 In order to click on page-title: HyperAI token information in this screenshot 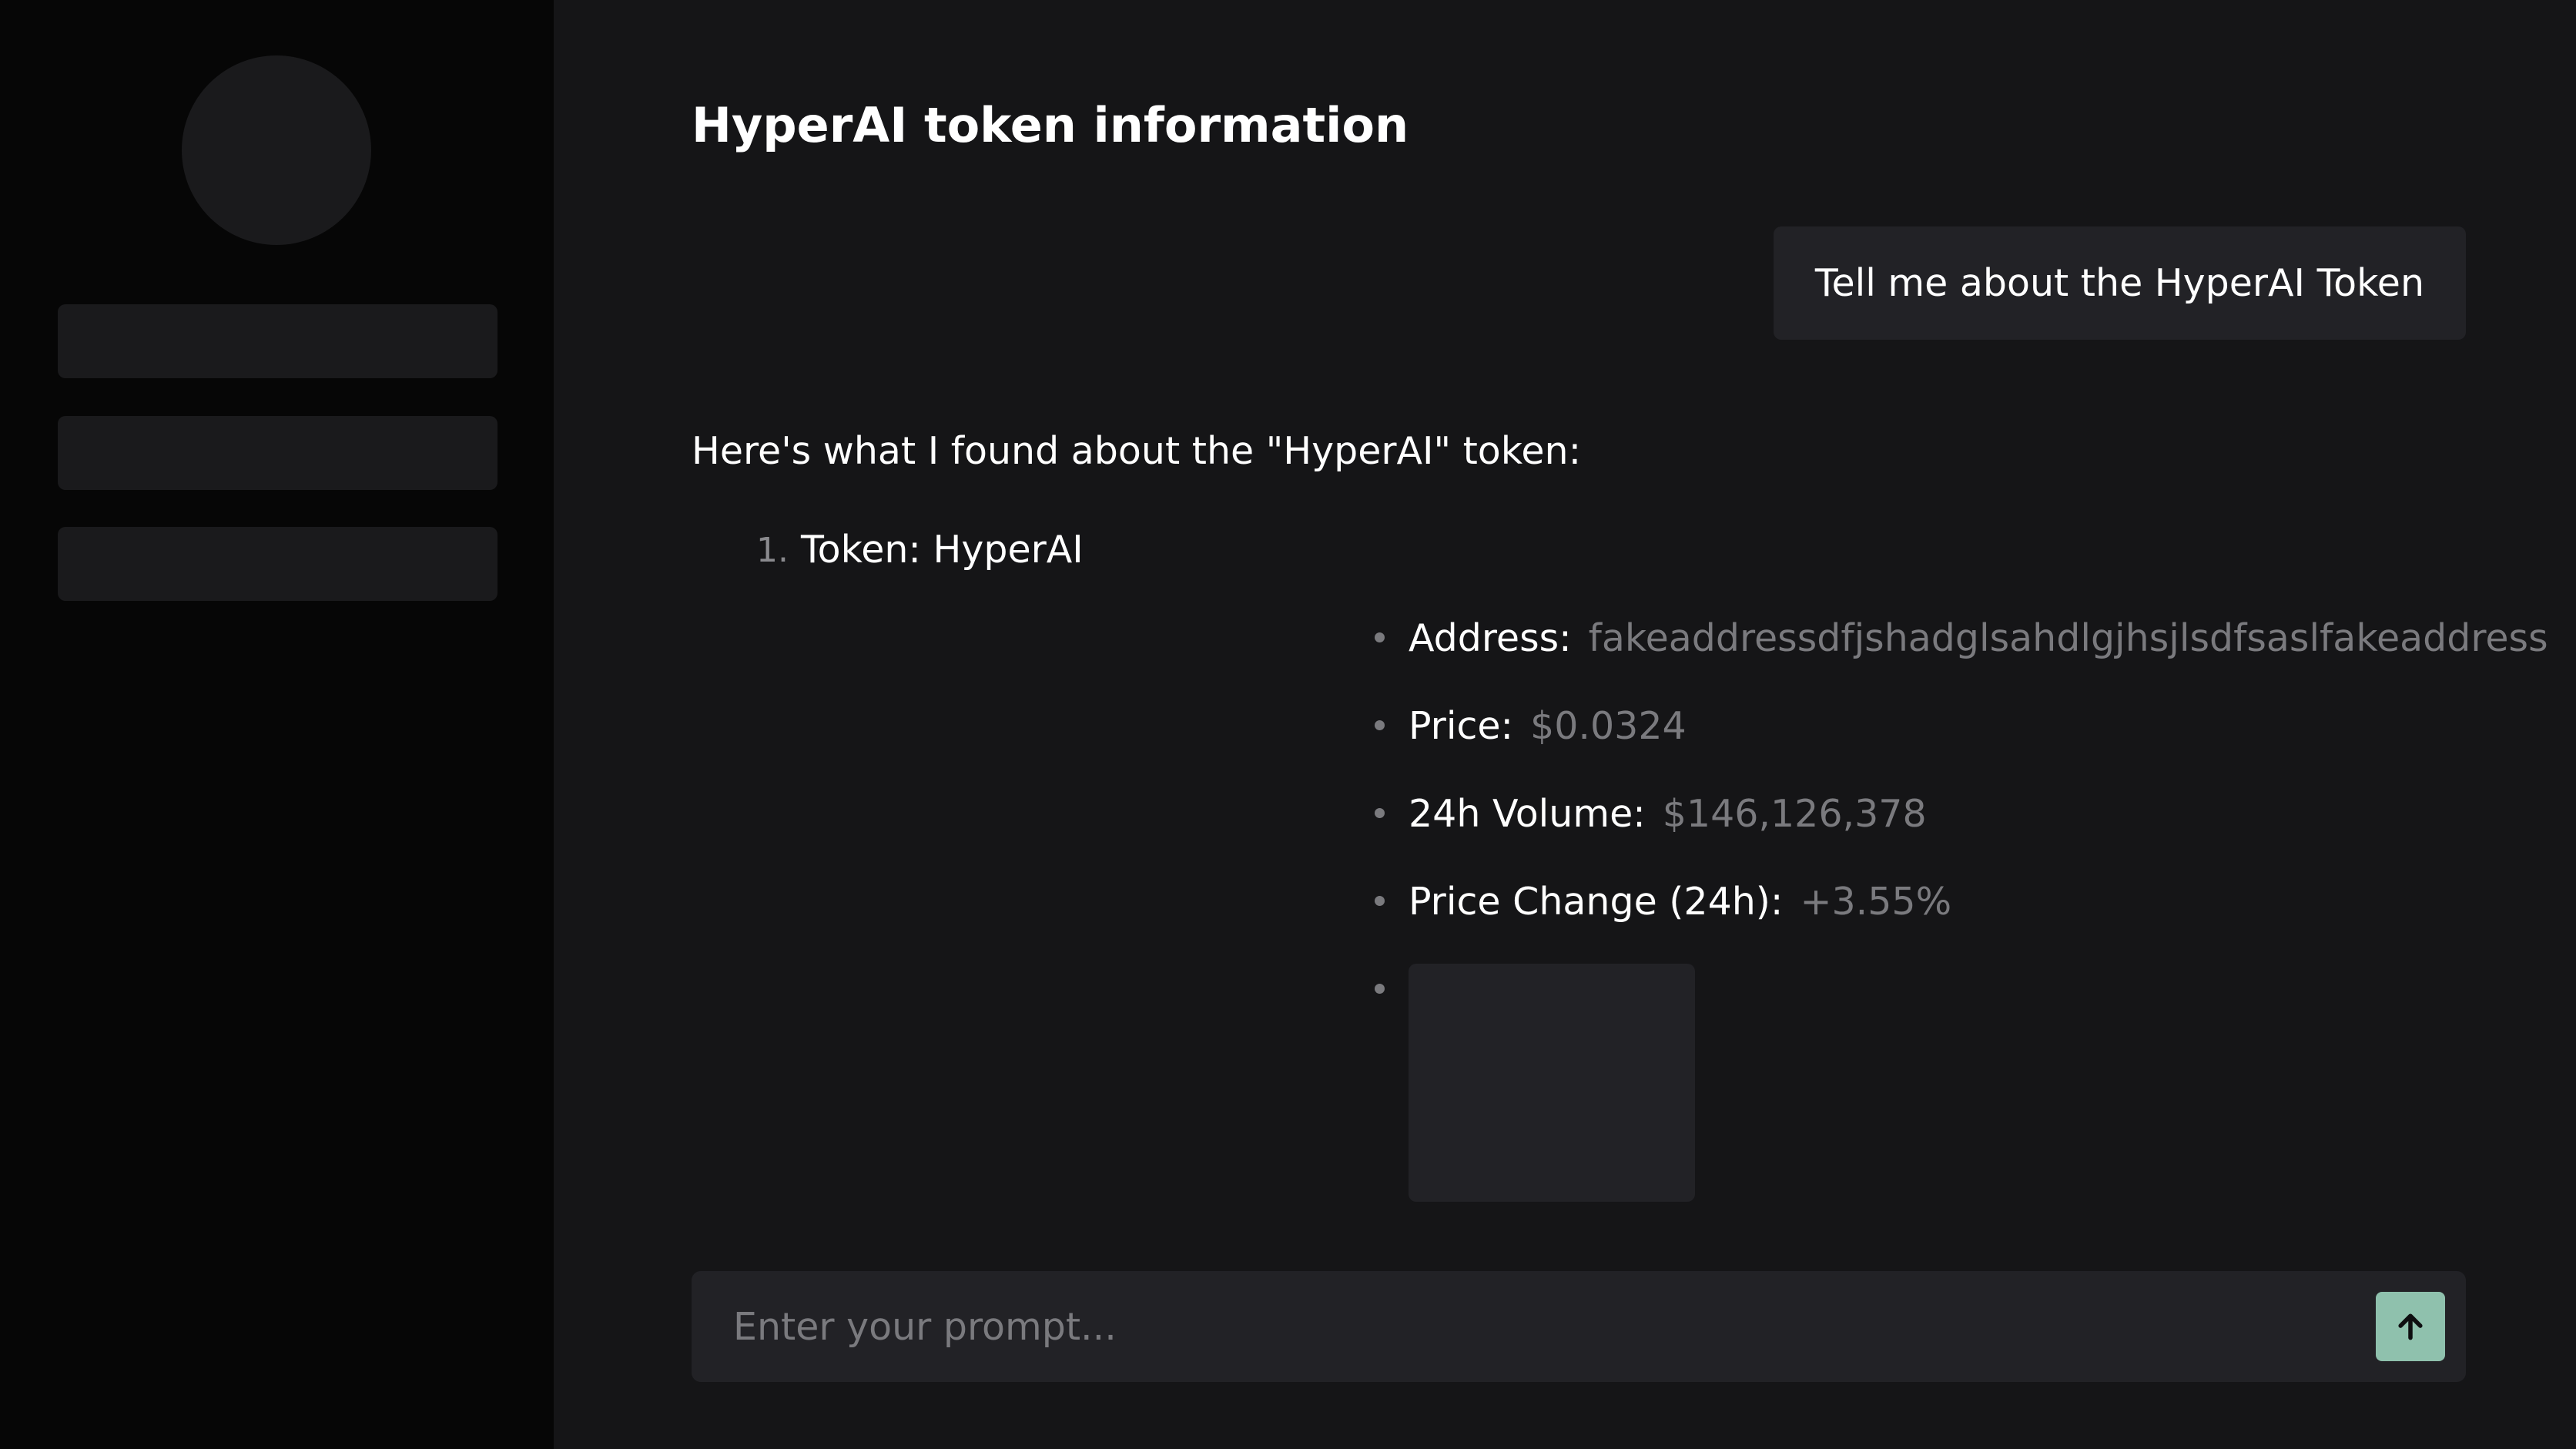, I will do `click(1050, 125)`.